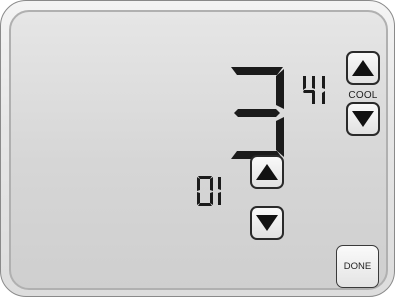 The image size is (395, 297). I want to click on minutes-display: 41, so click(314, 90).